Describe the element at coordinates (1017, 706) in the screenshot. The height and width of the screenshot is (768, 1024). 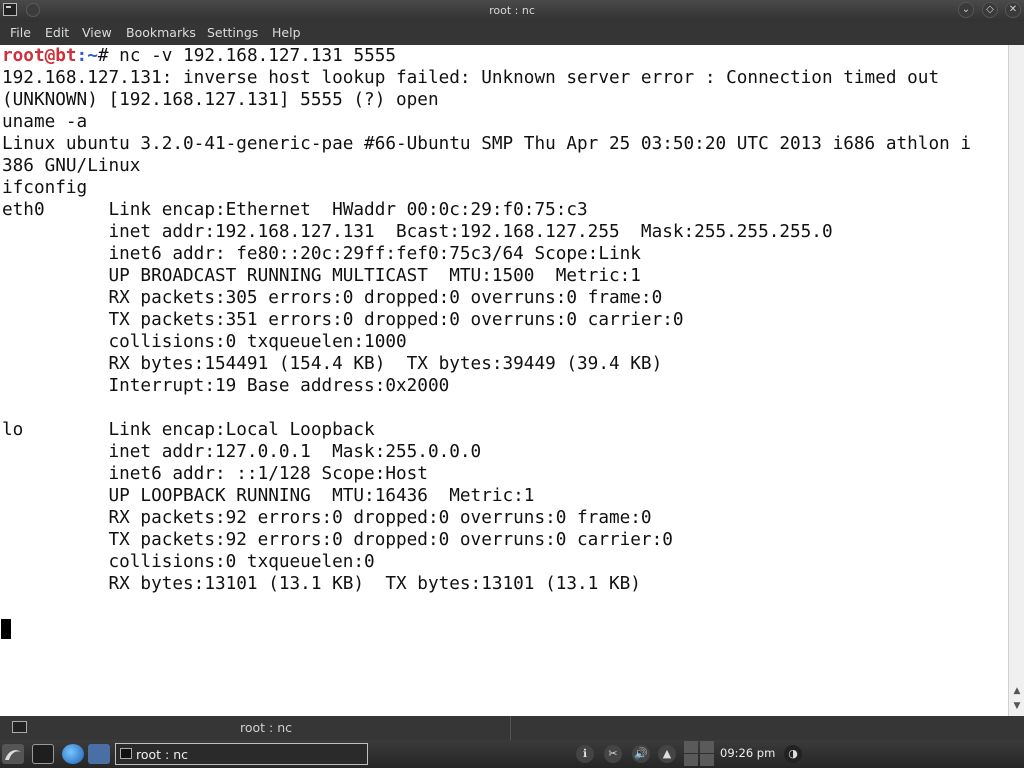
I see `scroll-down-arrow-icon: ▼` at that location.